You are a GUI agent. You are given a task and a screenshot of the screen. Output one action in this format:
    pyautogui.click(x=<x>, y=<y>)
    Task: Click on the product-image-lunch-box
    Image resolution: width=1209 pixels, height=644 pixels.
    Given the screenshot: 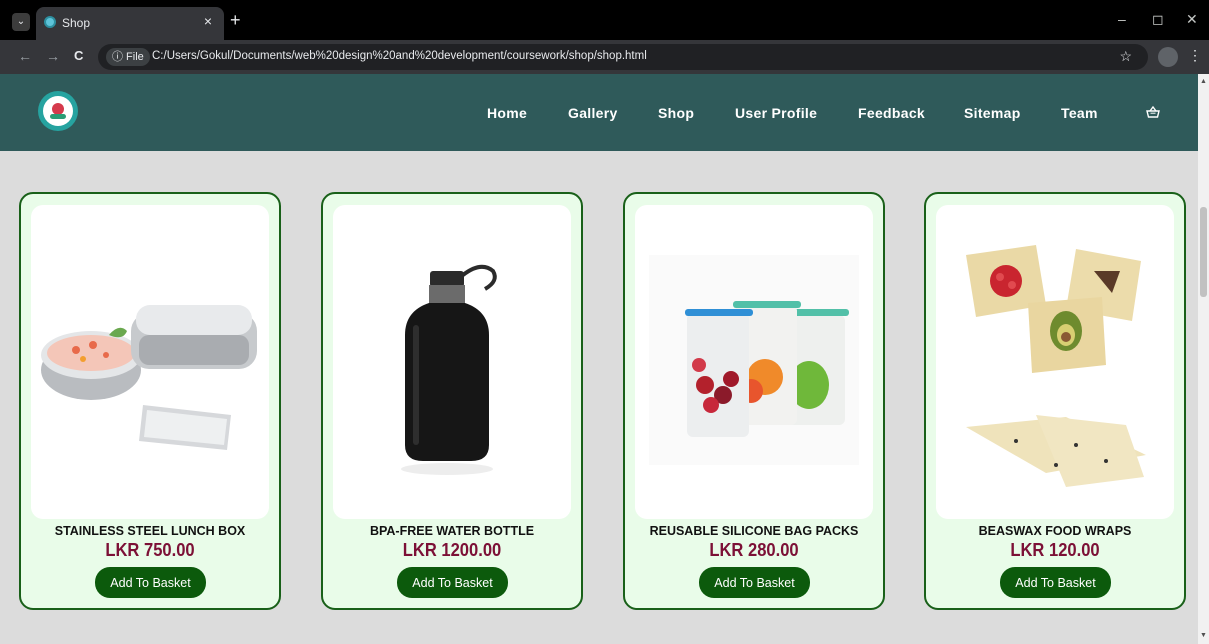 What is the action you would take?
    pyautogui.click(x=150, y=362)
    